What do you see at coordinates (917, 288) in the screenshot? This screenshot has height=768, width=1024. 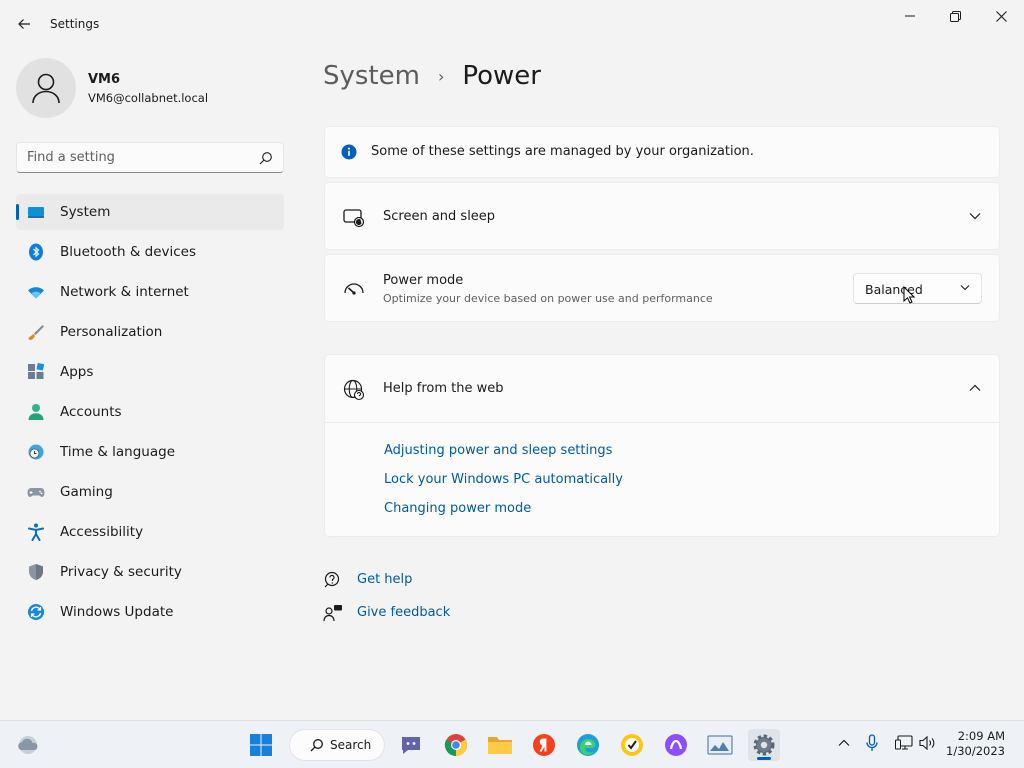 I see `power-mode-dropdown: Balanced` at bounding box center [917, 288].